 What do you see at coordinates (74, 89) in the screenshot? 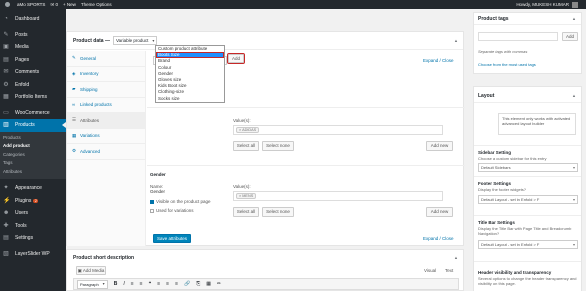
I see `truck-icon: ▰` at bounding box center [74, 89].